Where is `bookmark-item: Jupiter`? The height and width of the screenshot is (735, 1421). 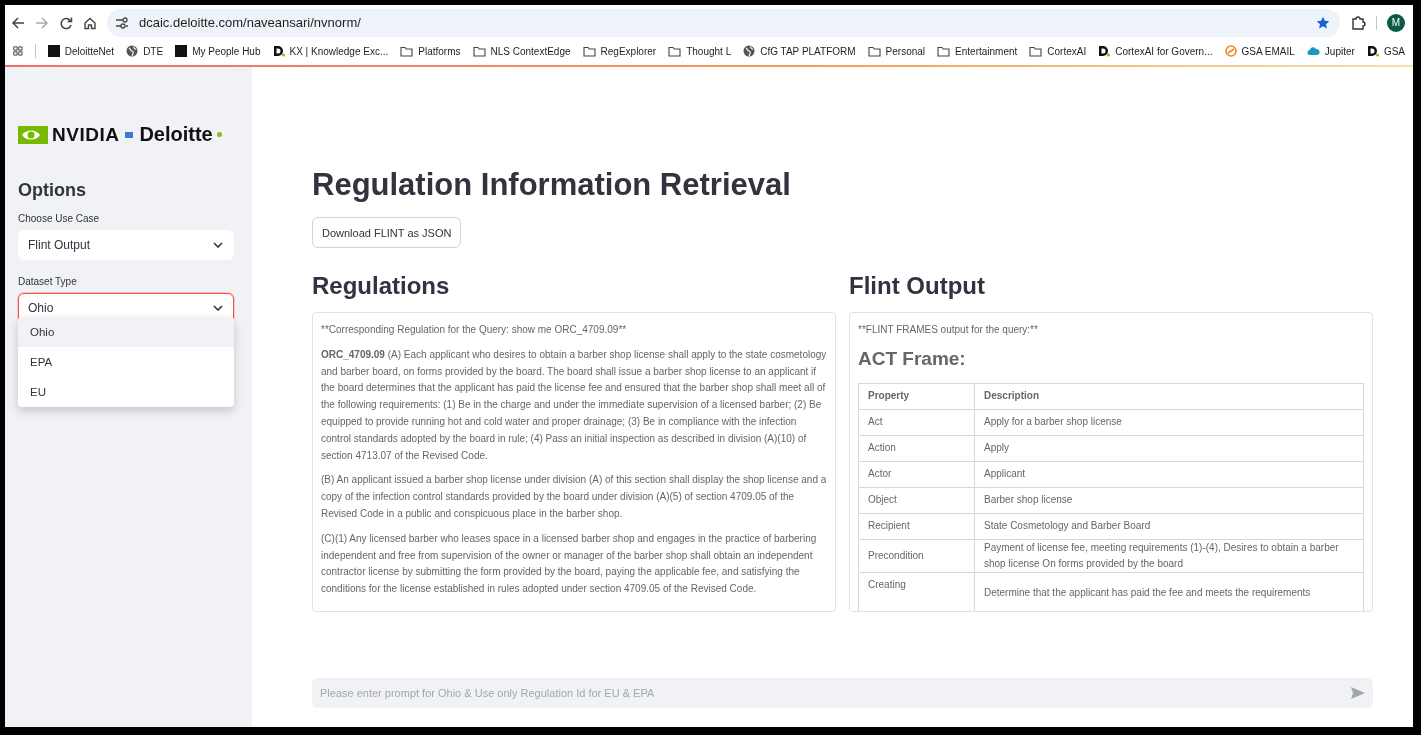
bookmark-item: Jupiter is located at coordinates (1330, 51).